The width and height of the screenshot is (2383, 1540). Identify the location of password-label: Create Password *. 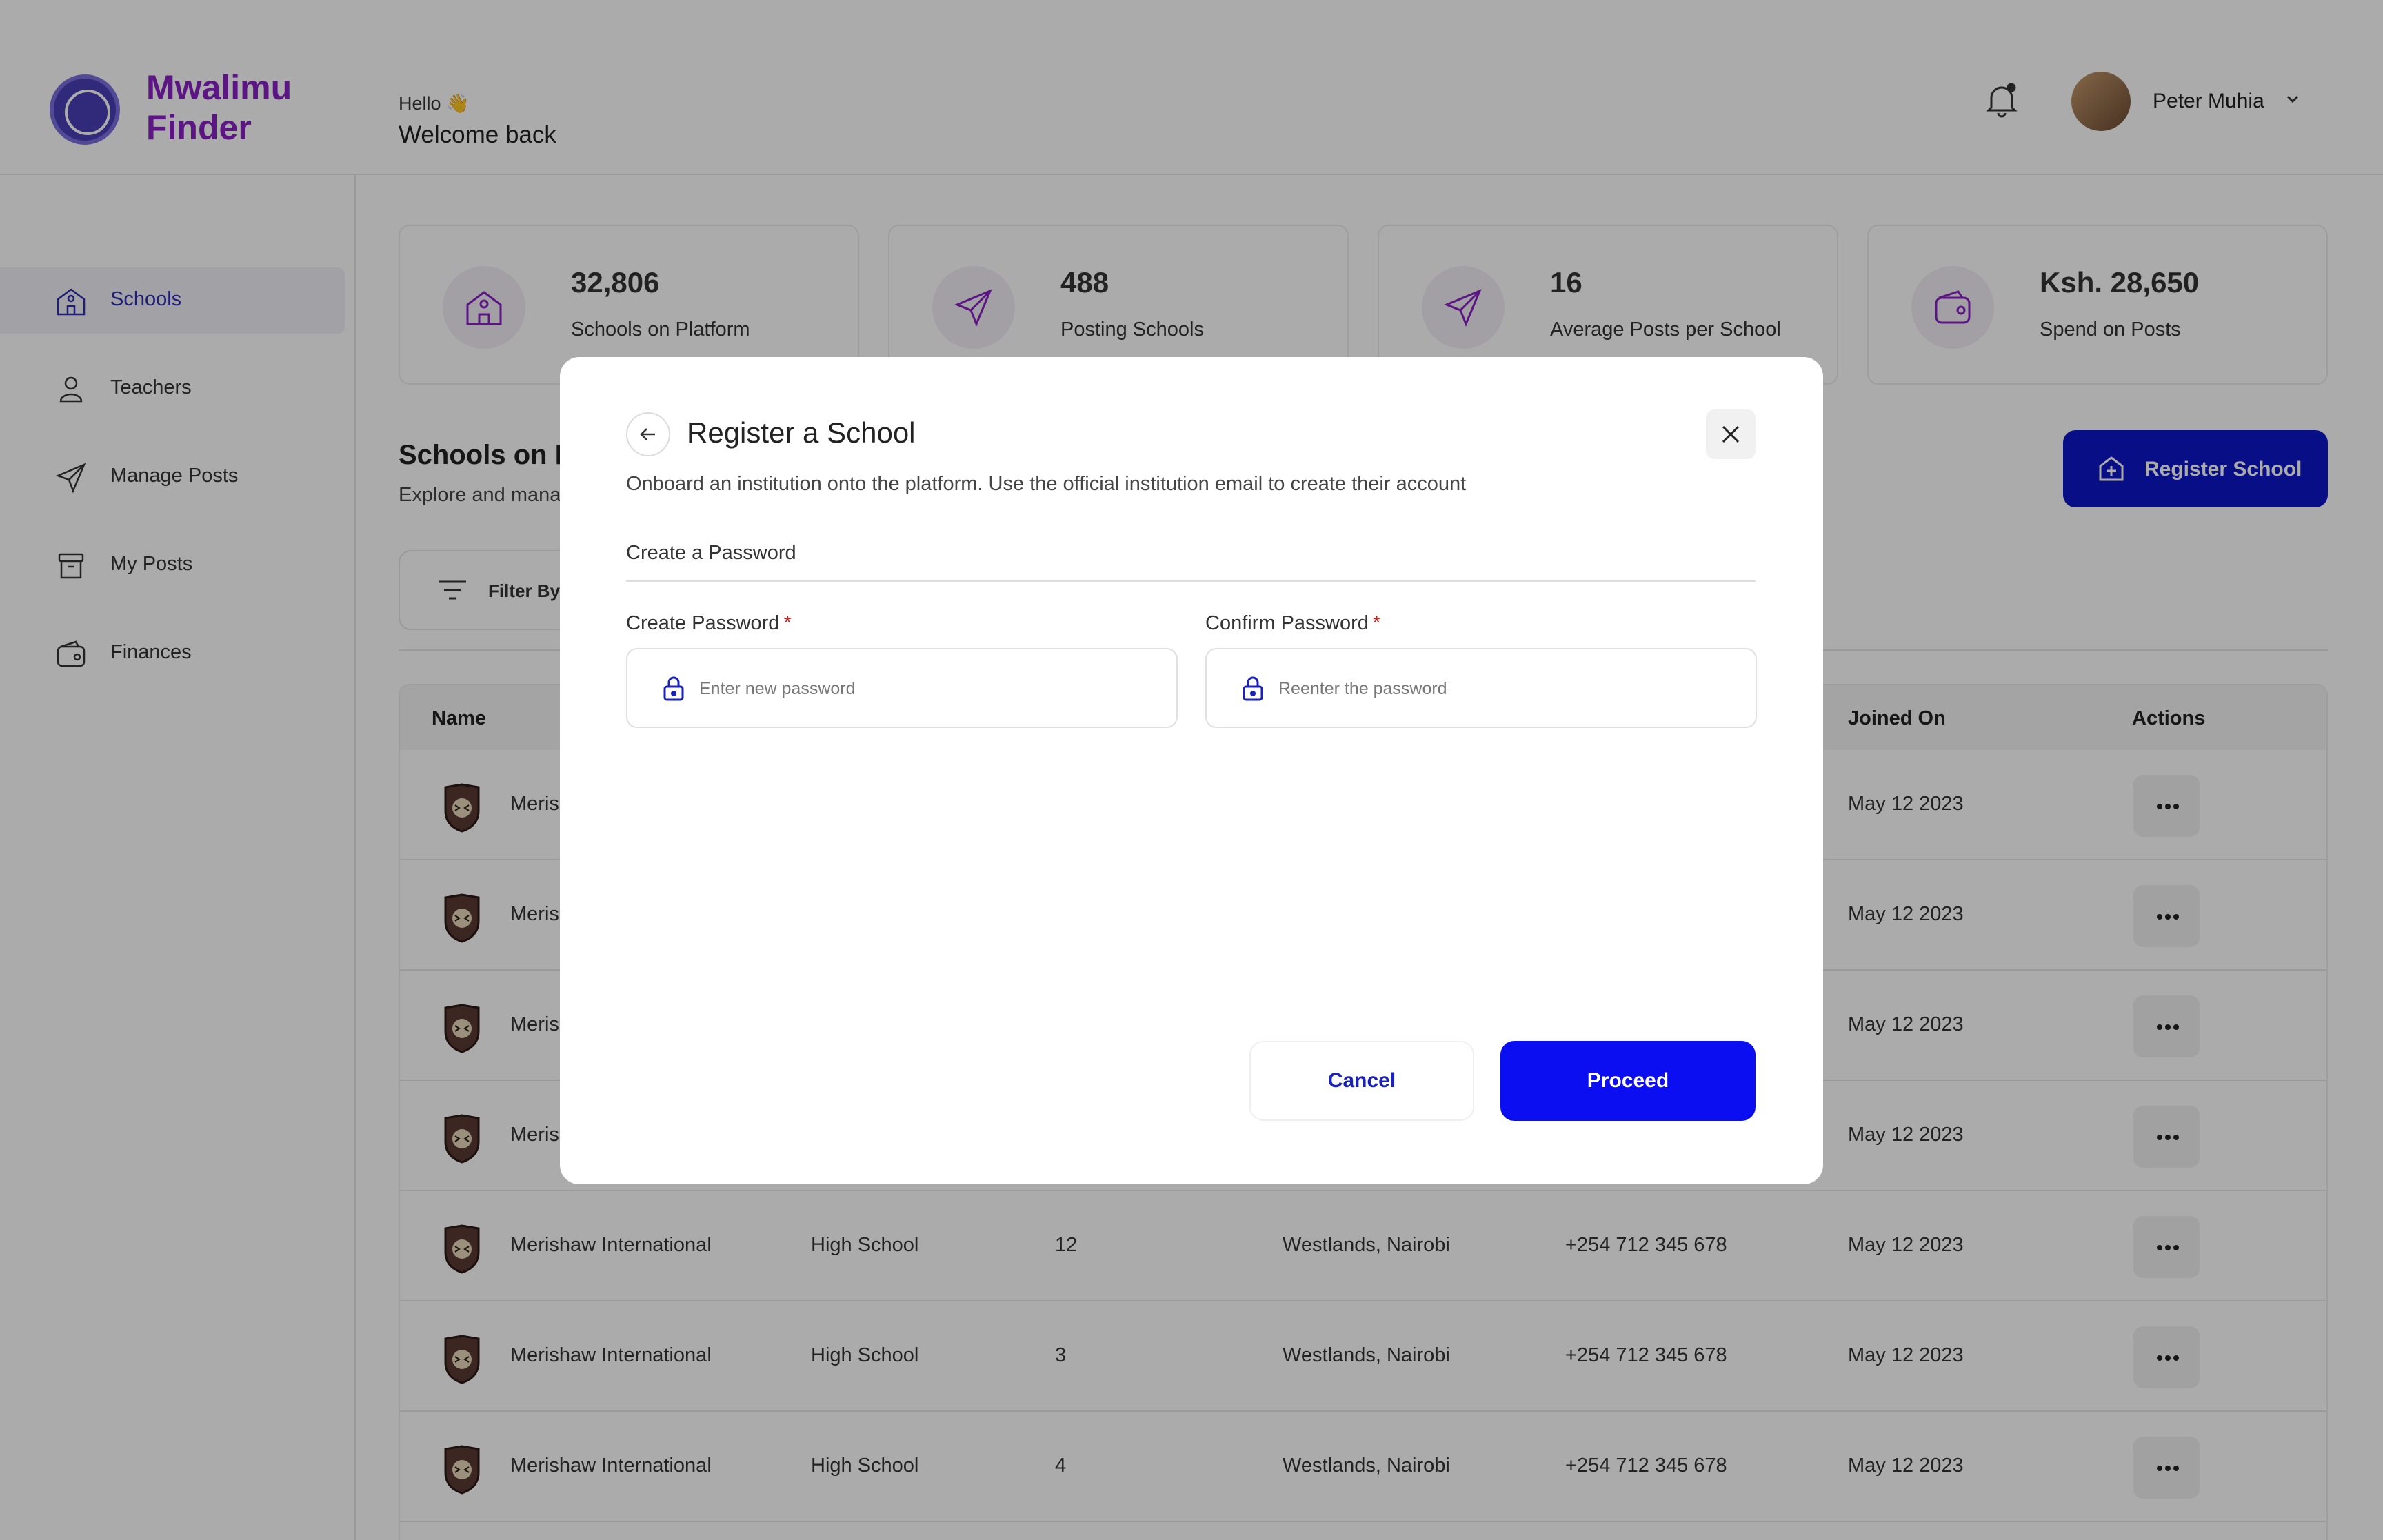
(709, 623).